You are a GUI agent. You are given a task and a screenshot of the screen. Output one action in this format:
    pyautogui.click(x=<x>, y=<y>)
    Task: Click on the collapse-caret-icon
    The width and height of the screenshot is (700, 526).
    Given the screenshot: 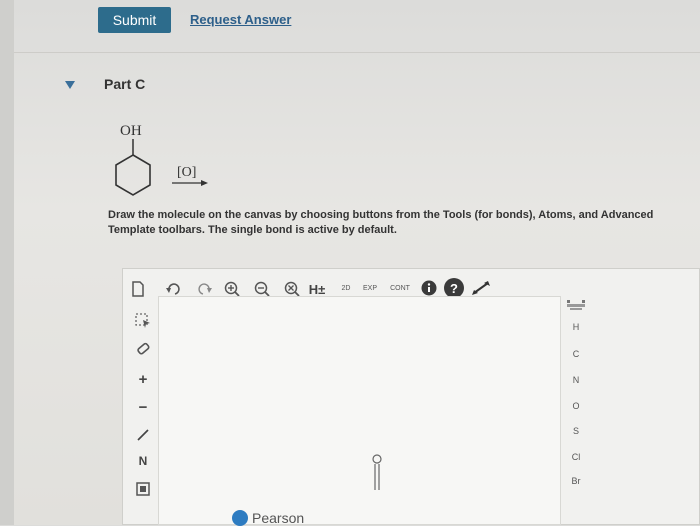 What is the action you would take?
    pyautogui.click(x=70, y=85)
    